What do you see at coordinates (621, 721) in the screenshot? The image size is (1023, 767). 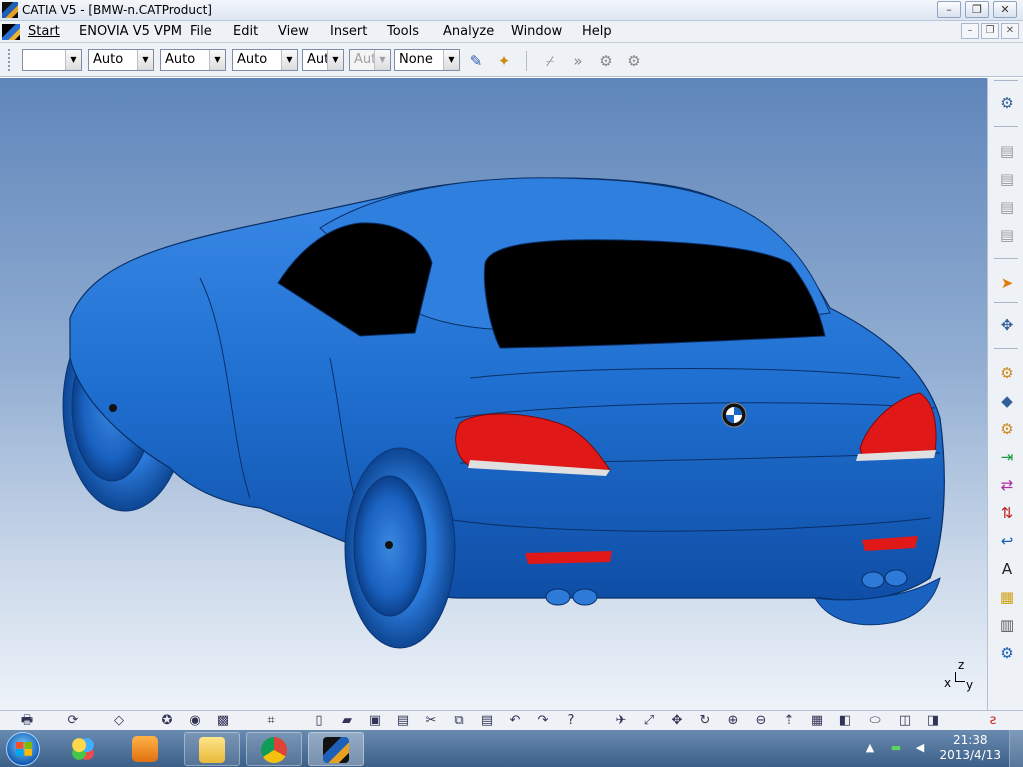 I see `fly-mode-icon: ✈` at bounding box center [621, 721].